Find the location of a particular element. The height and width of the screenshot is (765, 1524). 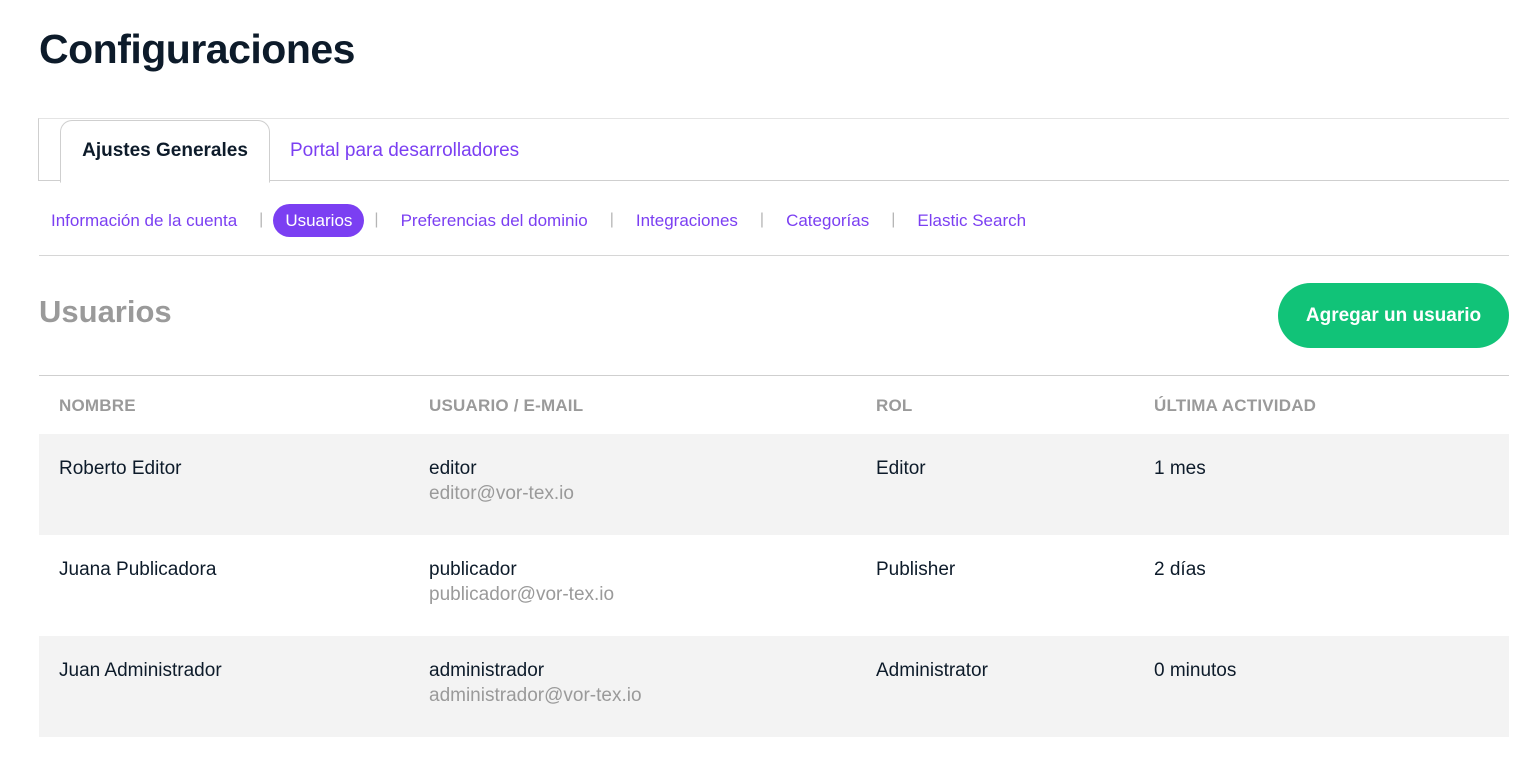

add-user-button: Agregar un usuario is located at coordinates (1393, 315).